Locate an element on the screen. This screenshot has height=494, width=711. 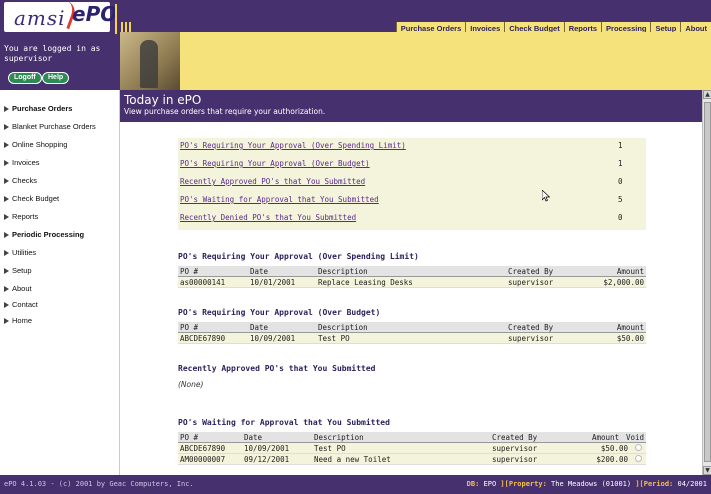
col-amount: Amount is located at coordinates (630, 327).